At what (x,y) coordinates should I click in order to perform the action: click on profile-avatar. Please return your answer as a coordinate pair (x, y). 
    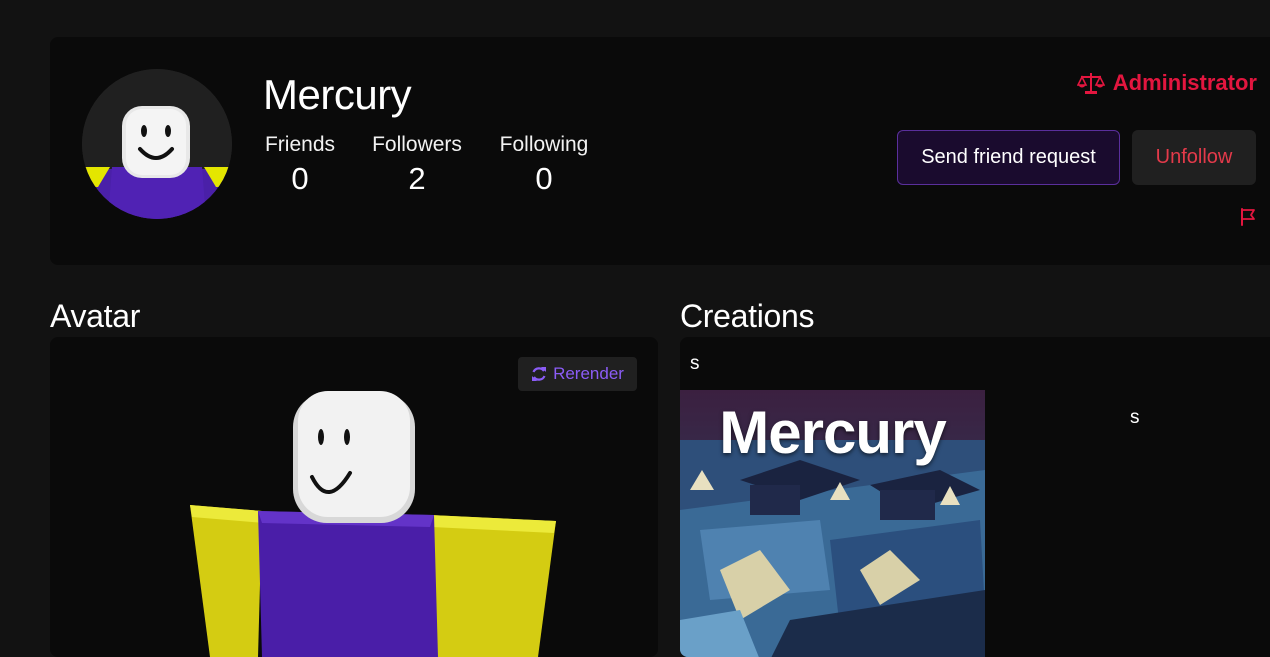
    Looking at the image, I should click on (157, 144).